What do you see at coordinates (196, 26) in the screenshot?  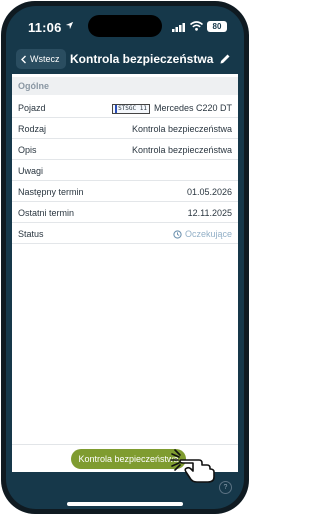 I see `wifi-icon` at bounding box center [196, 26].